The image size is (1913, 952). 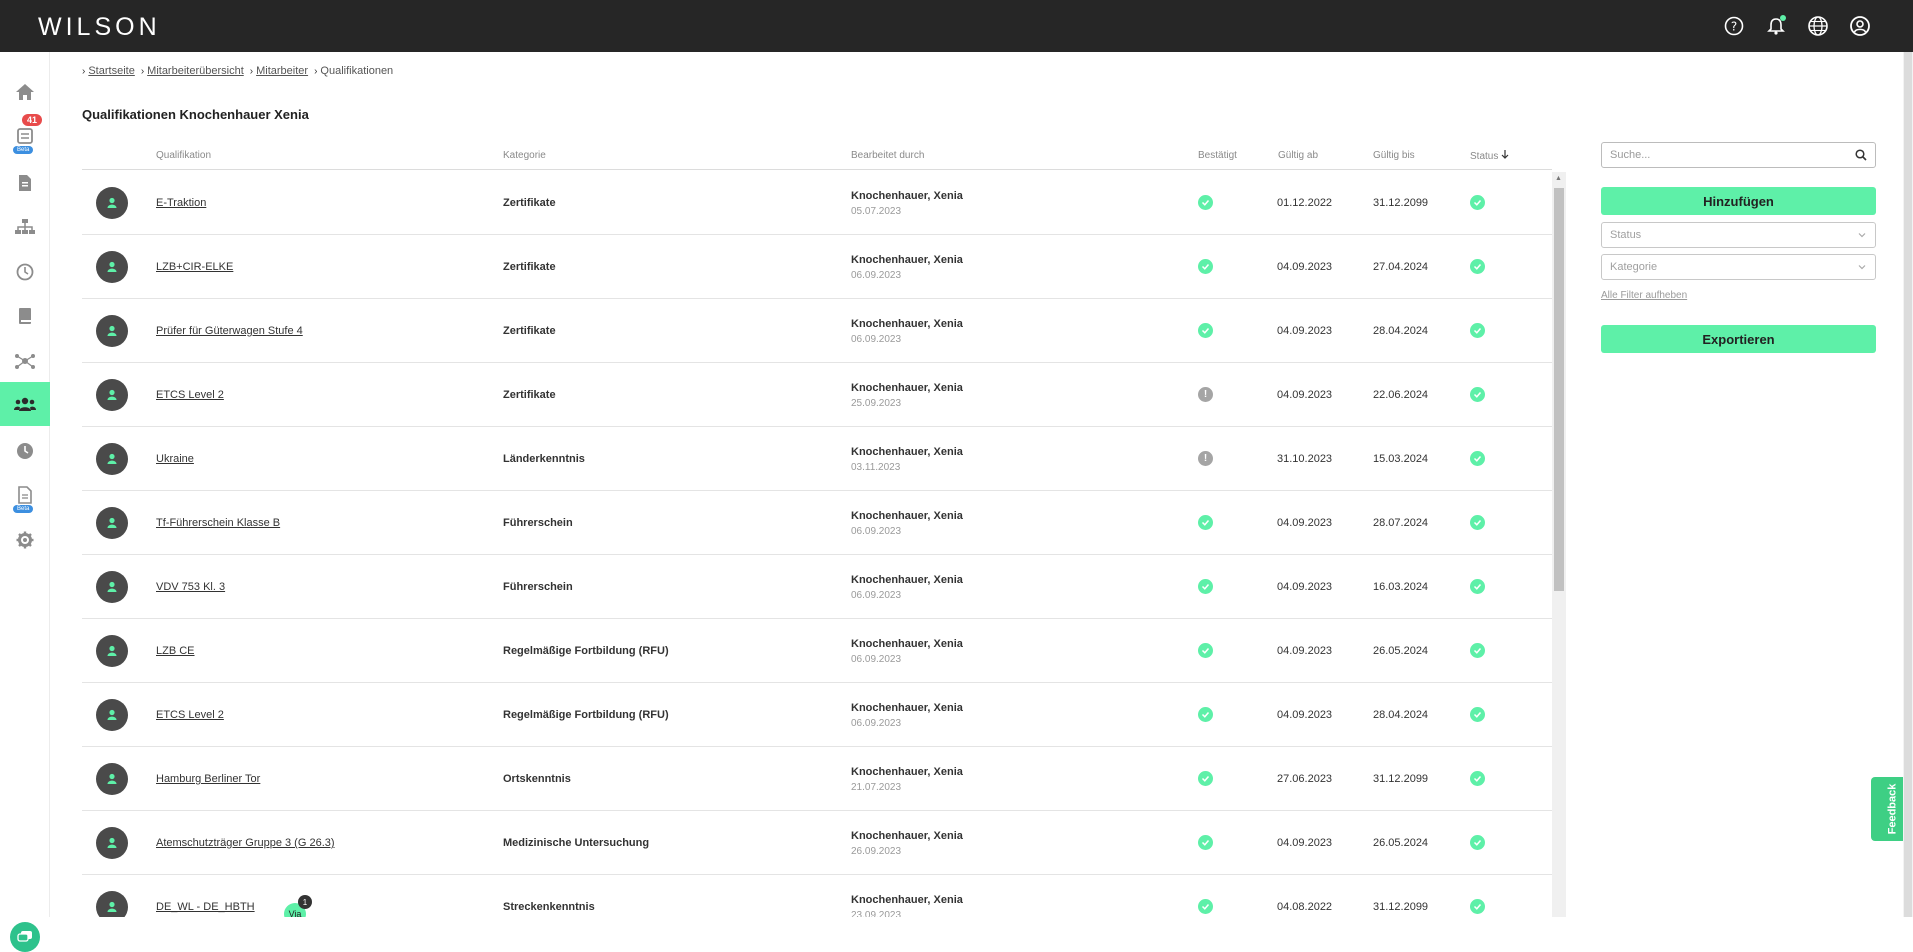 What do you see at coordinates (1734, 26) in the screenshot?
I see `help-icon: ?` at bounding box center [1734, 26].